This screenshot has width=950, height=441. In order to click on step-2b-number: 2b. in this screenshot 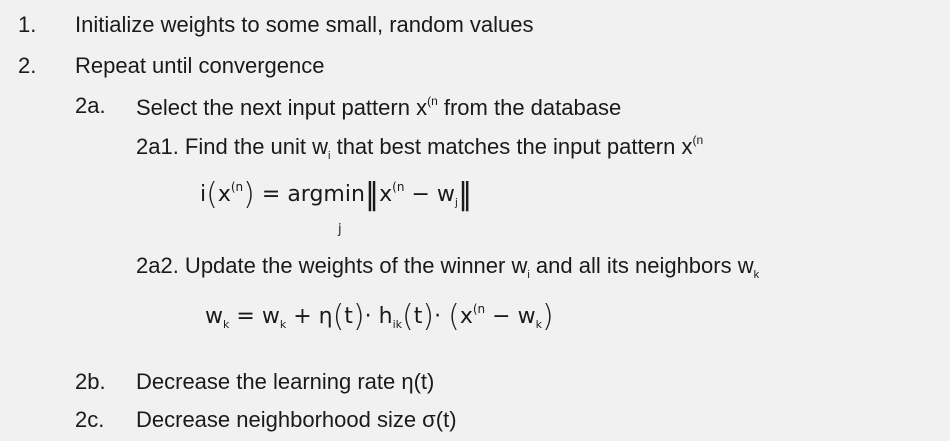, I will do `click(90, 381)`.